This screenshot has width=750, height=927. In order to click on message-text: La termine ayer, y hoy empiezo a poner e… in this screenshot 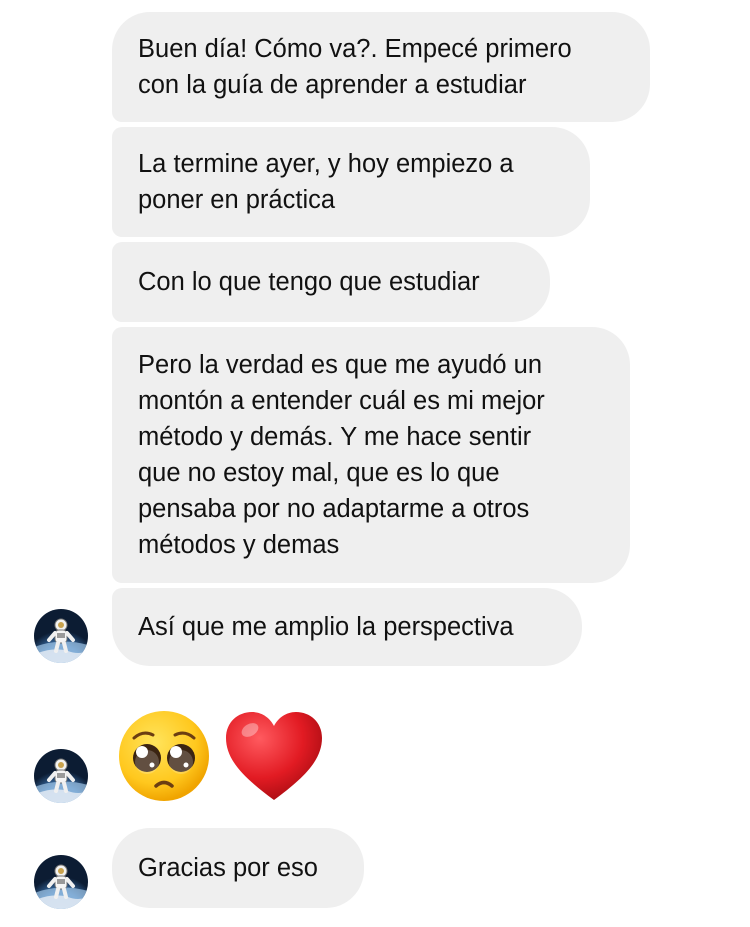, I will do `click(326, 182)`.